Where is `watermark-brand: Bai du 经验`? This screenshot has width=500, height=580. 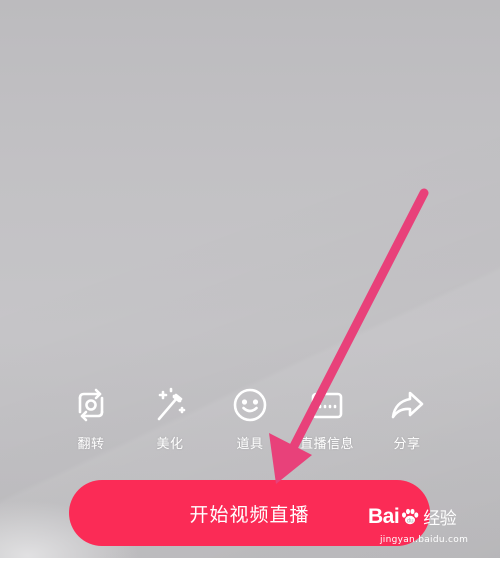
watermark-brand: Bai du 经验 is located at coordinates (412, 516).